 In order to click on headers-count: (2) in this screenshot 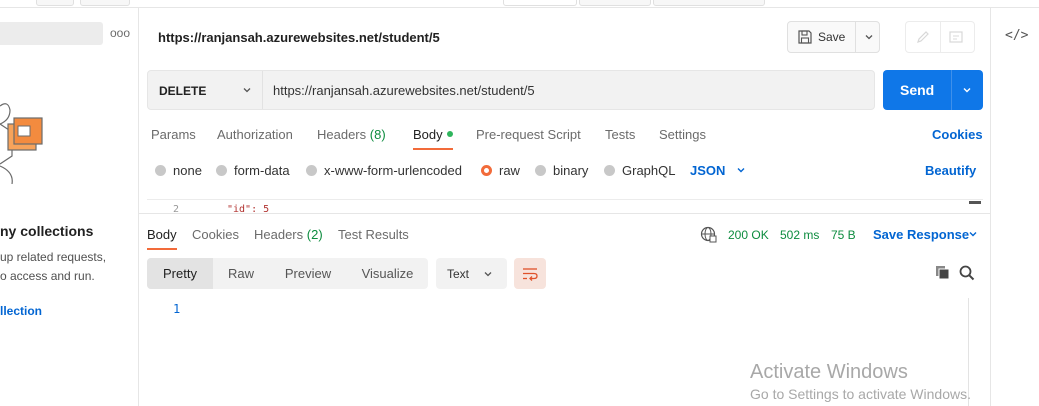, I will do `click(314, 234)`.